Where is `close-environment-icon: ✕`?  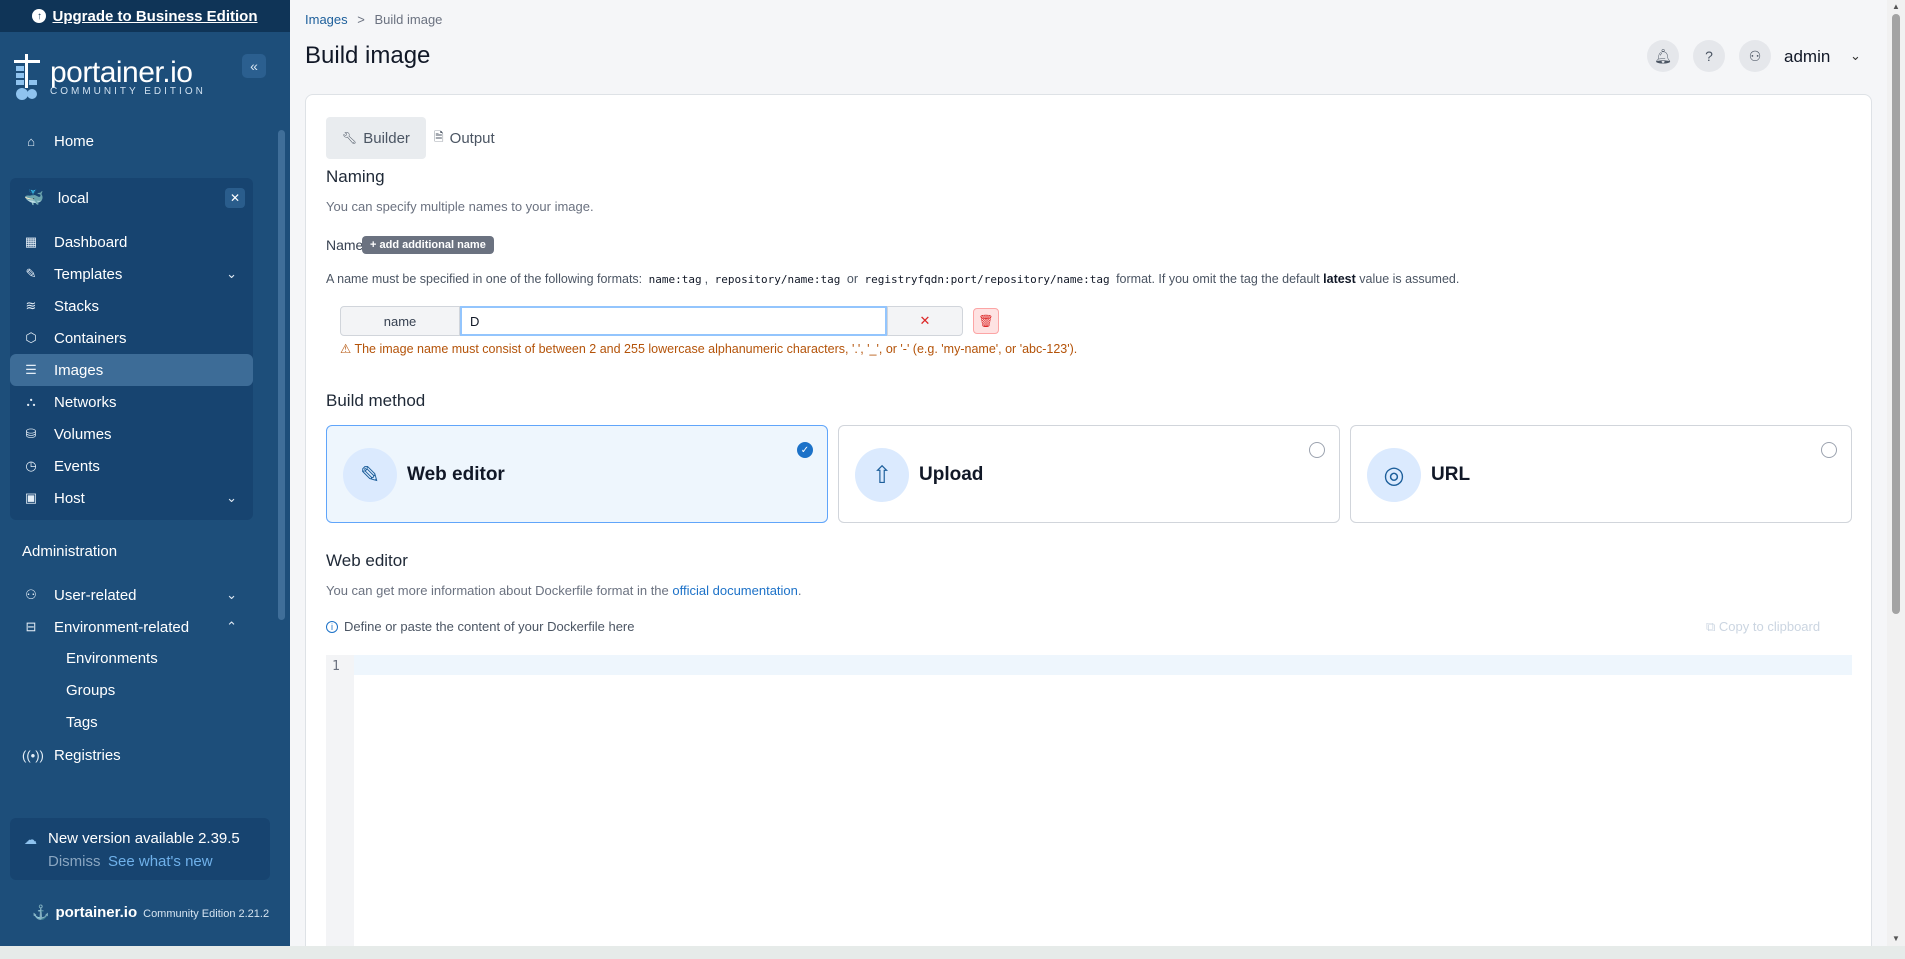
close-environment-icon: ✕ is located at coordinates (235, 198).